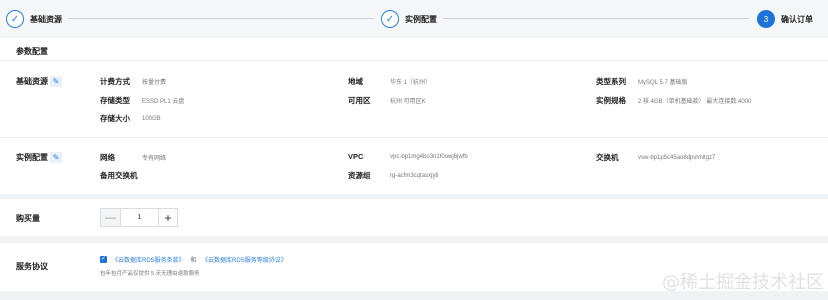 Image resolution: width=828 pixels, height=300 pixels. I want to click on kv-value: 2 核 4GB（单机基础款） 最大连接数:4000, so click(695, 102).